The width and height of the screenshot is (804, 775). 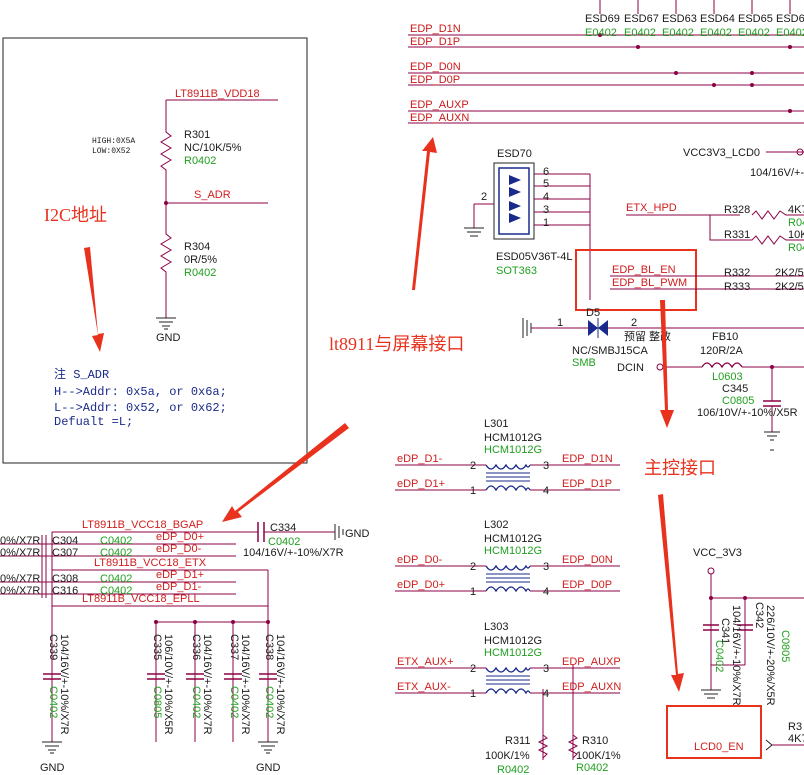 What do you see at coordinates (94, 299) in the screenshot?
I see `i2c-arrow` at bounding box center [94, 299].